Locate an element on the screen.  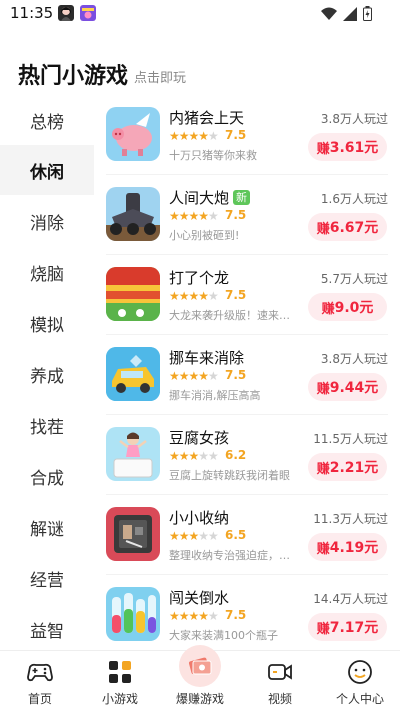
pig-game-icon is located at coordinates (133, 134).